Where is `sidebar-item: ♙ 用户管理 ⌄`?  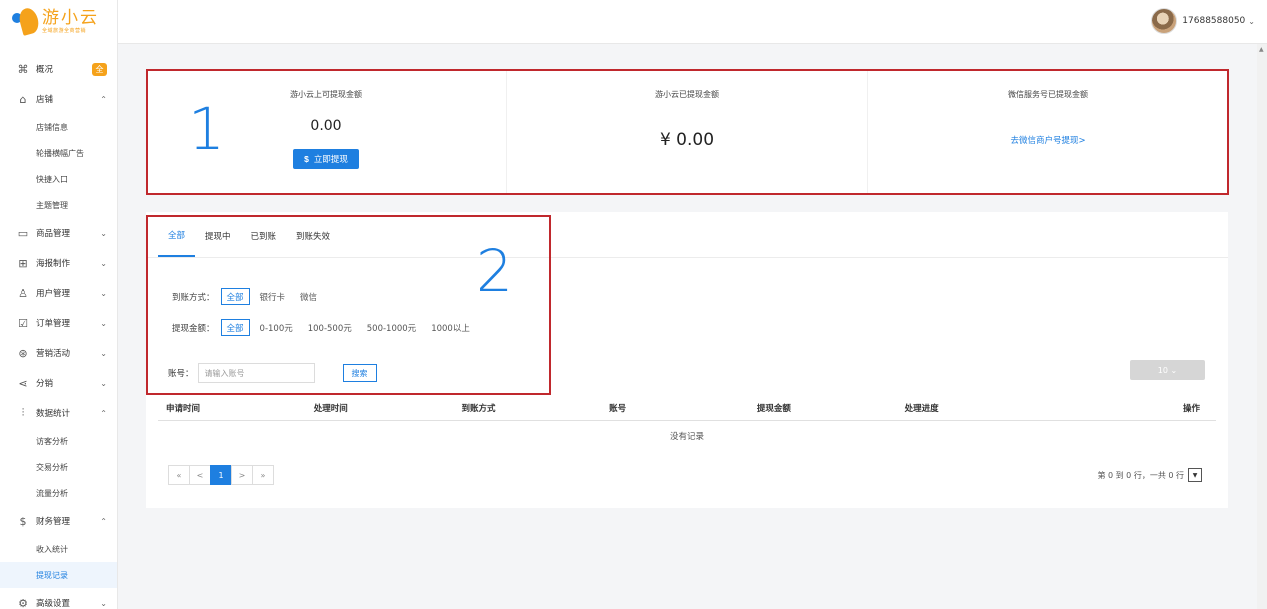
sidebar-item: ♙ 用户管理 ⌄ is located at coordinates (58, 293).